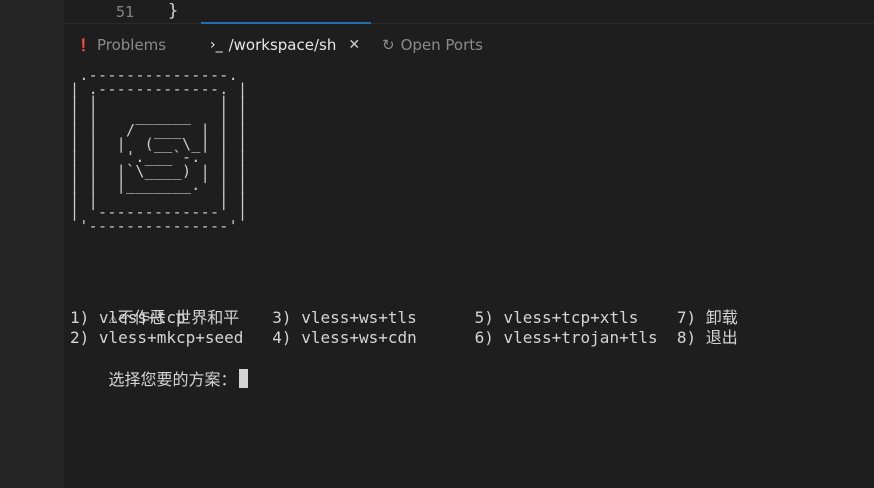 This screenshot has height=488, width=874. I want to click on tab-problems: ❗ Problems, so click(121, 45).